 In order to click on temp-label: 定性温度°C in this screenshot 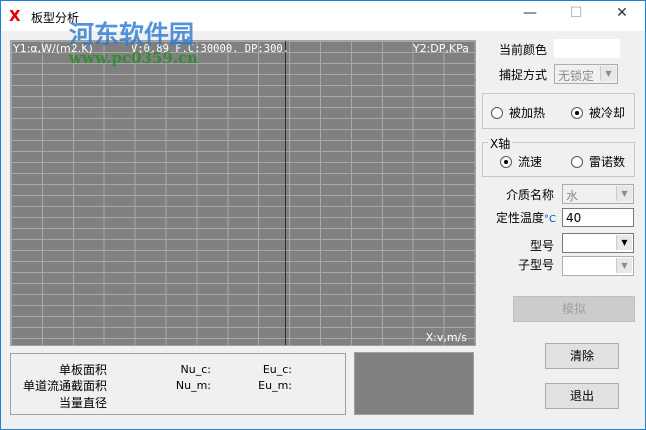, I will do `click(526, 217)`.